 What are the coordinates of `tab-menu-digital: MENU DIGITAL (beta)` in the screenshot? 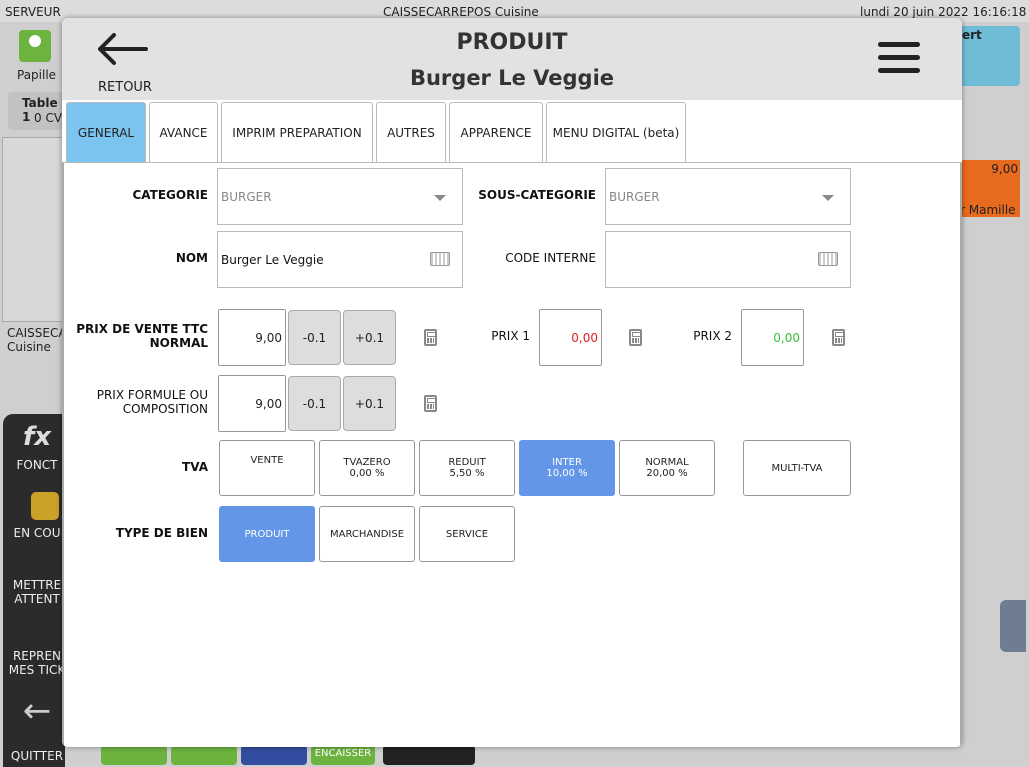 It's located at (616, 132).